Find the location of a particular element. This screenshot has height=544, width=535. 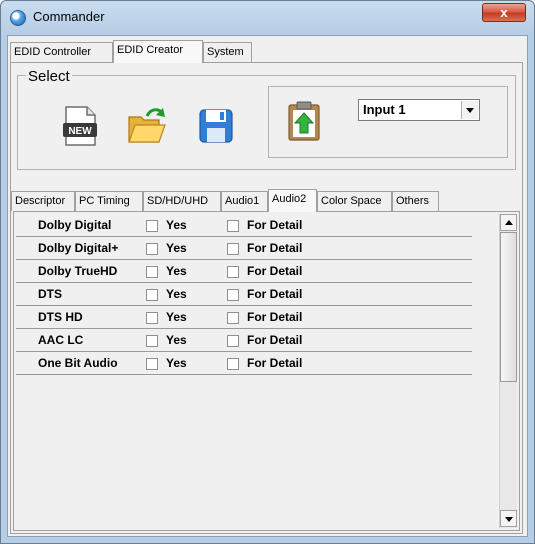

paste-button is located at coordinates (304, 121).